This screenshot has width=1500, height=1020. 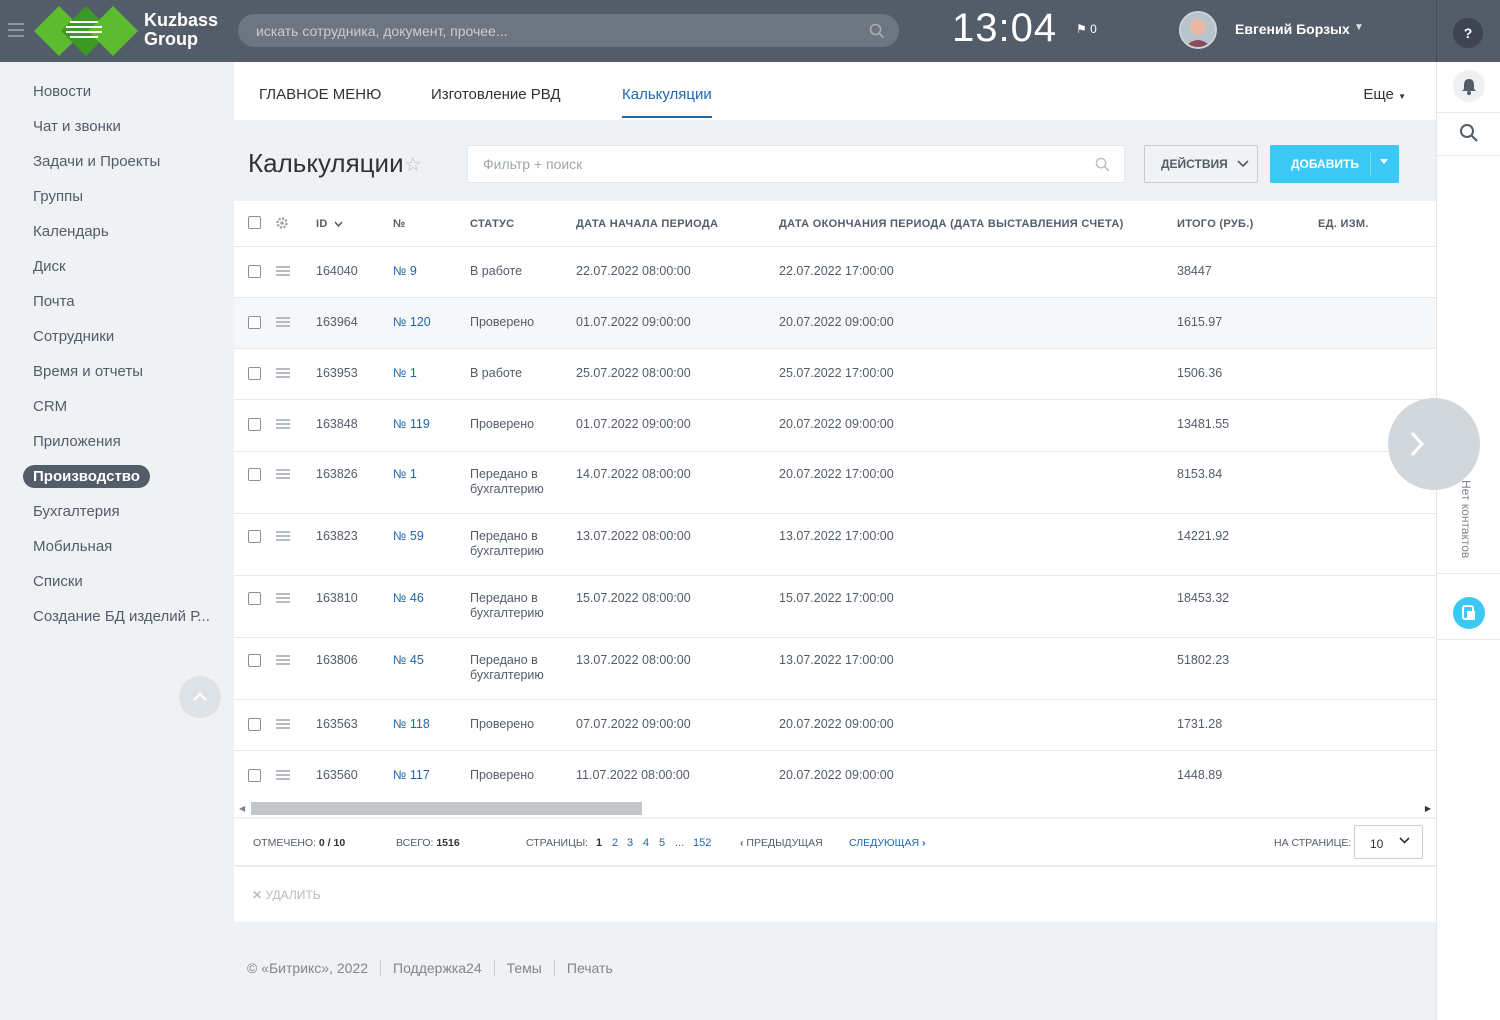 I want to click on per-page-select: 10, so click(x=1388, y=842).